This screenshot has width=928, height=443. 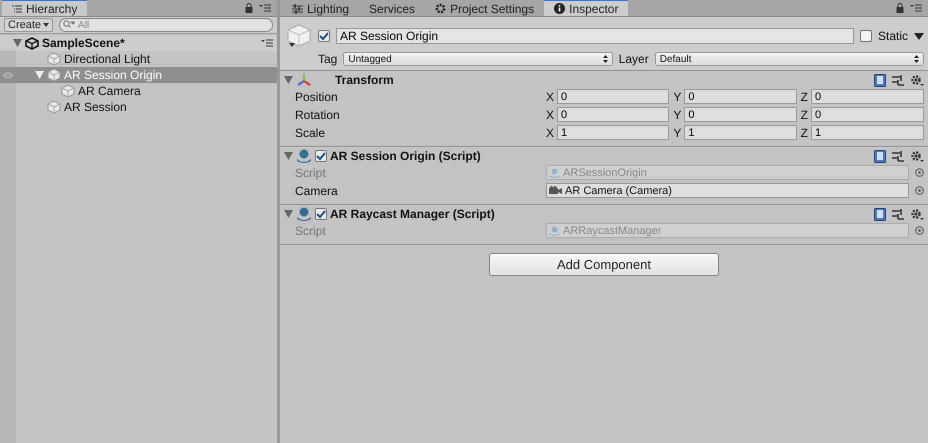 I want to click on object-picker-icon, so click(x=919, y=230).